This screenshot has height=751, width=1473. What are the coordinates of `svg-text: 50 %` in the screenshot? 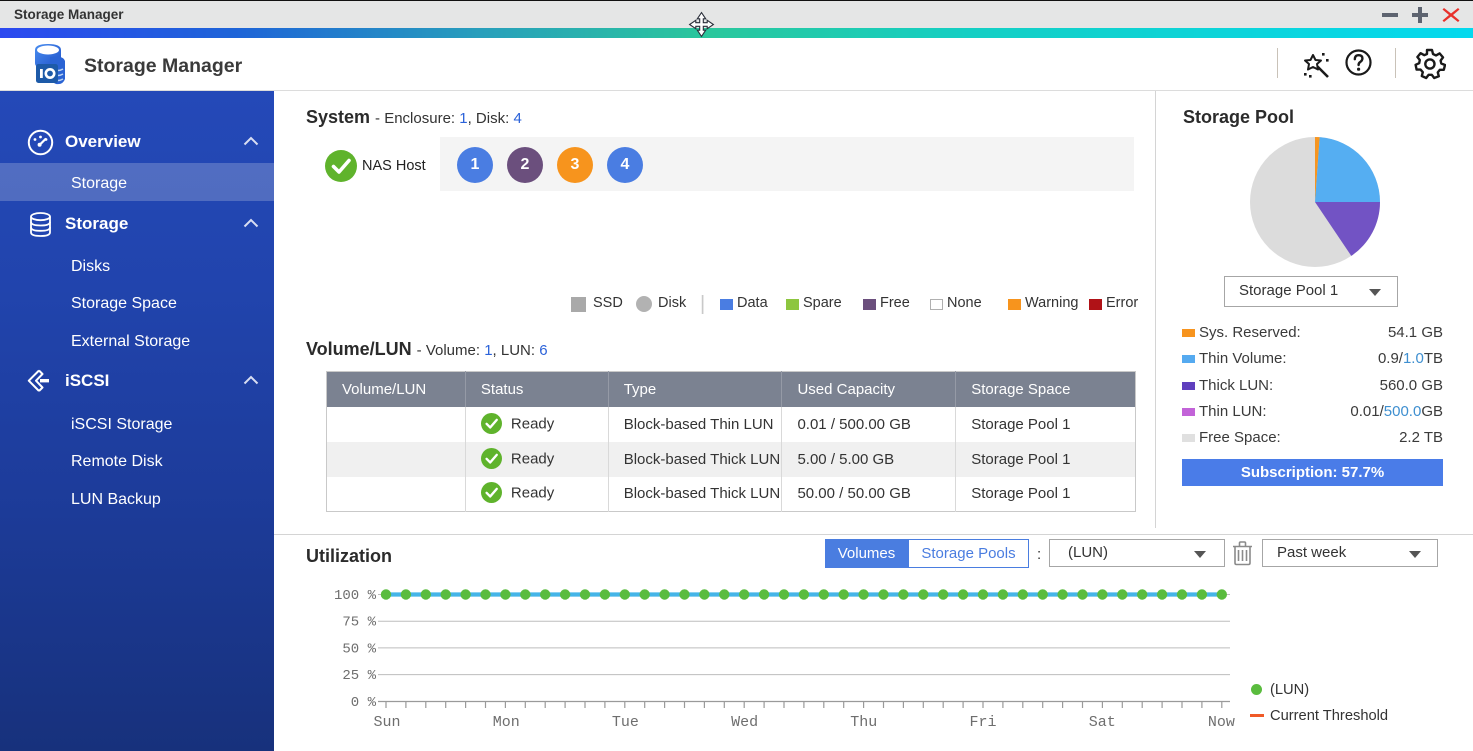 It's located at (359, 649).